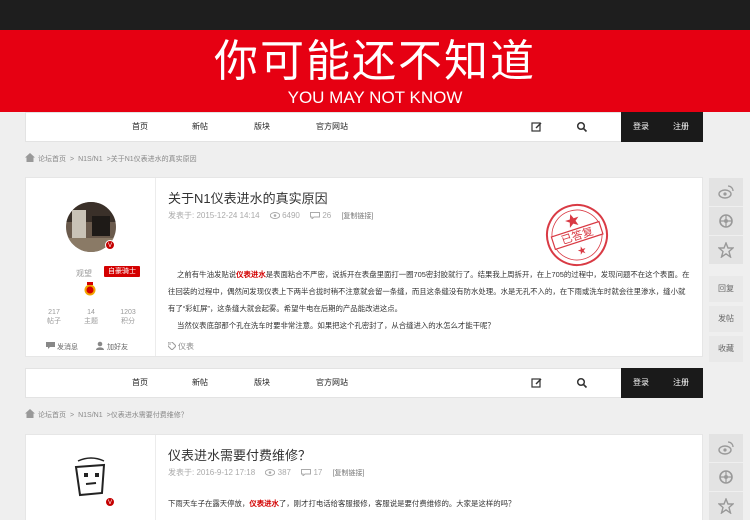 Image resolution: width=750 pixels, height=520 pixels. I want to click on author-level-badge: 自豪骑士, so click(122, 271).